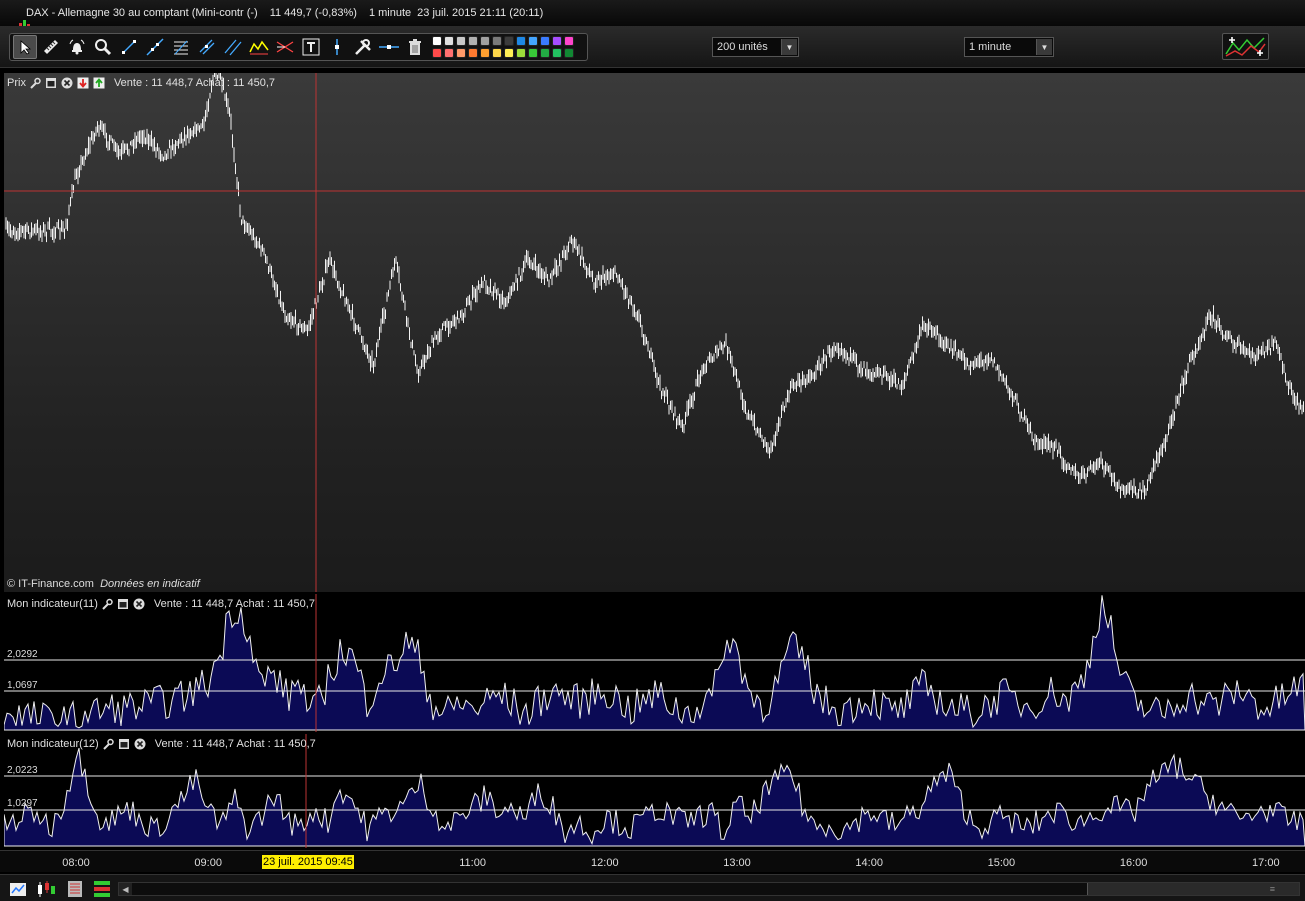 The height and width of the screenshot is (901, 1305). Describe the element at coordinates (101, 889) in the screenshot. I see `layout-button` at that location.